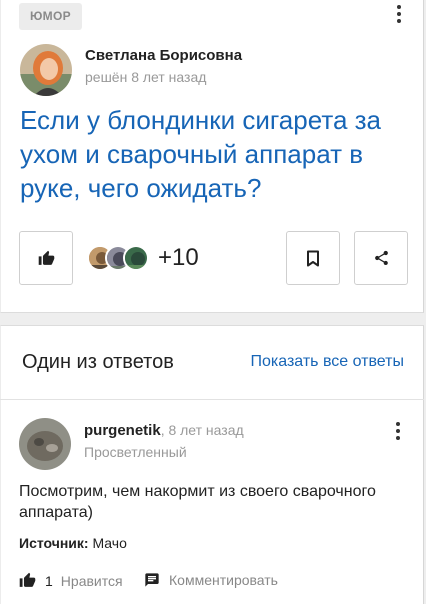  I want to click on category-badge: ЮМОР, so click(50, 16).